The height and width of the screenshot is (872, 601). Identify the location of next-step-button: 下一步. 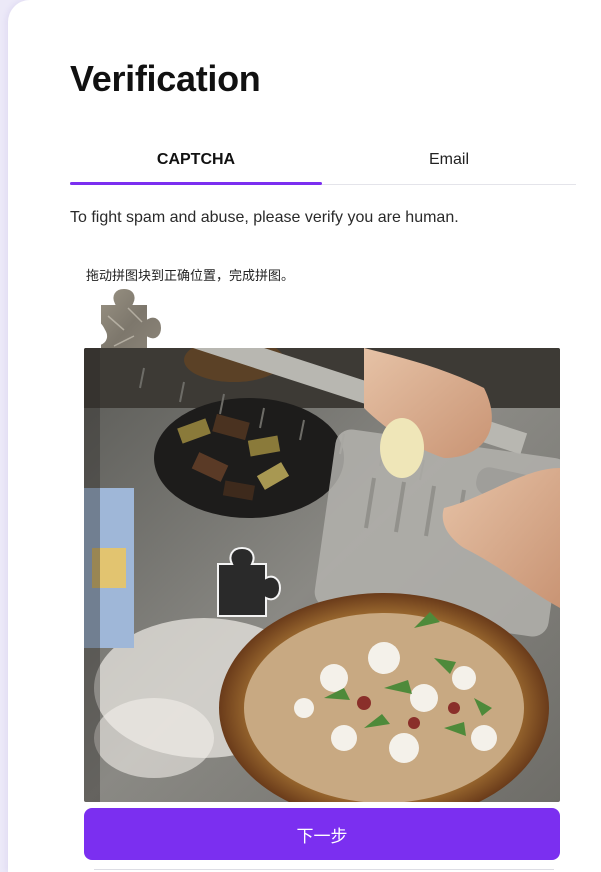
(322, 834).